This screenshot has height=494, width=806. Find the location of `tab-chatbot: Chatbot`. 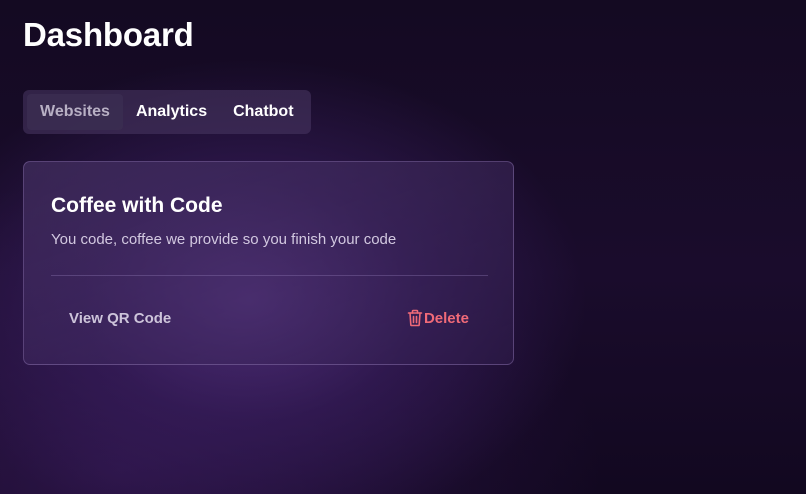

tab-chatbot: Chatbot is located at coordinates (263, 112).